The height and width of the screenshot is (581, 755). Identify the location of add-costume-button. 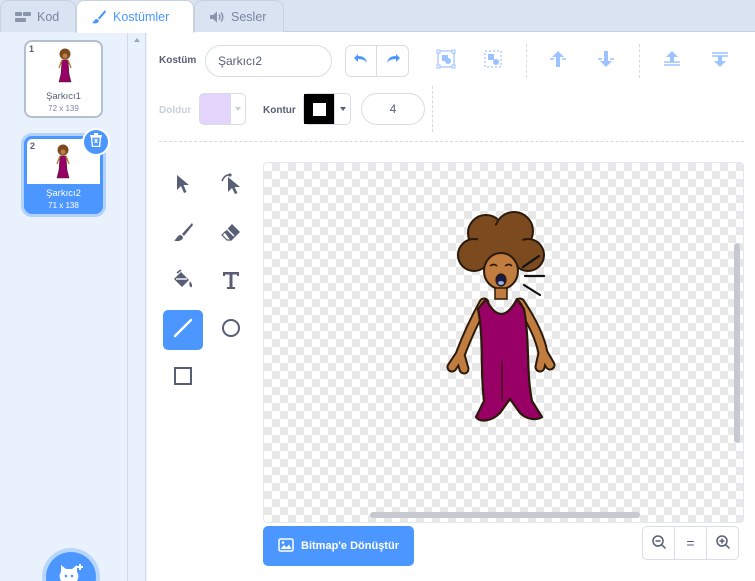
(71, 566).